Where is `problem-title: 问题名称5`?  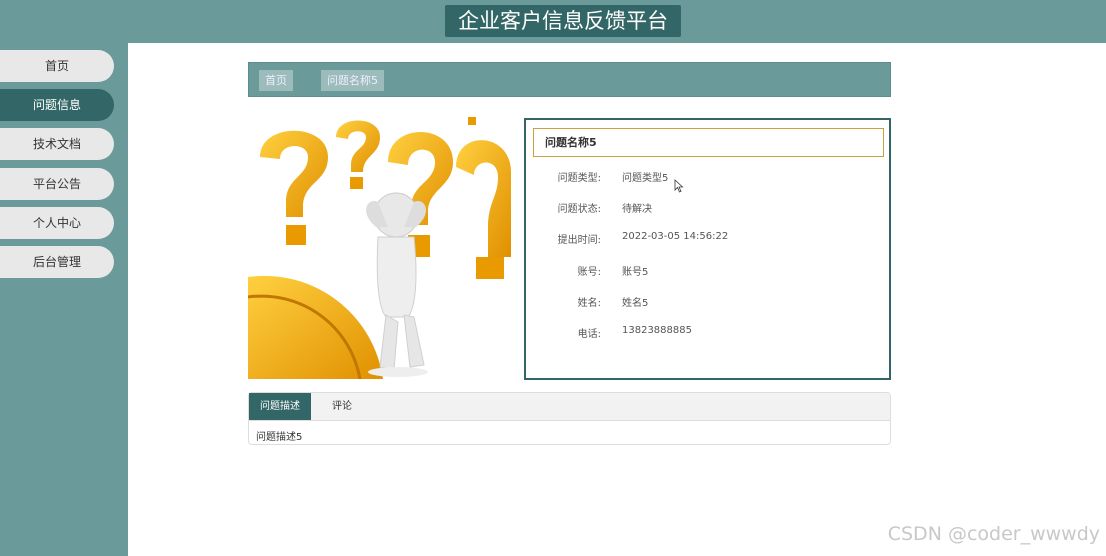 problem-title: 问题名称5 is located at coordinates (708, 142).